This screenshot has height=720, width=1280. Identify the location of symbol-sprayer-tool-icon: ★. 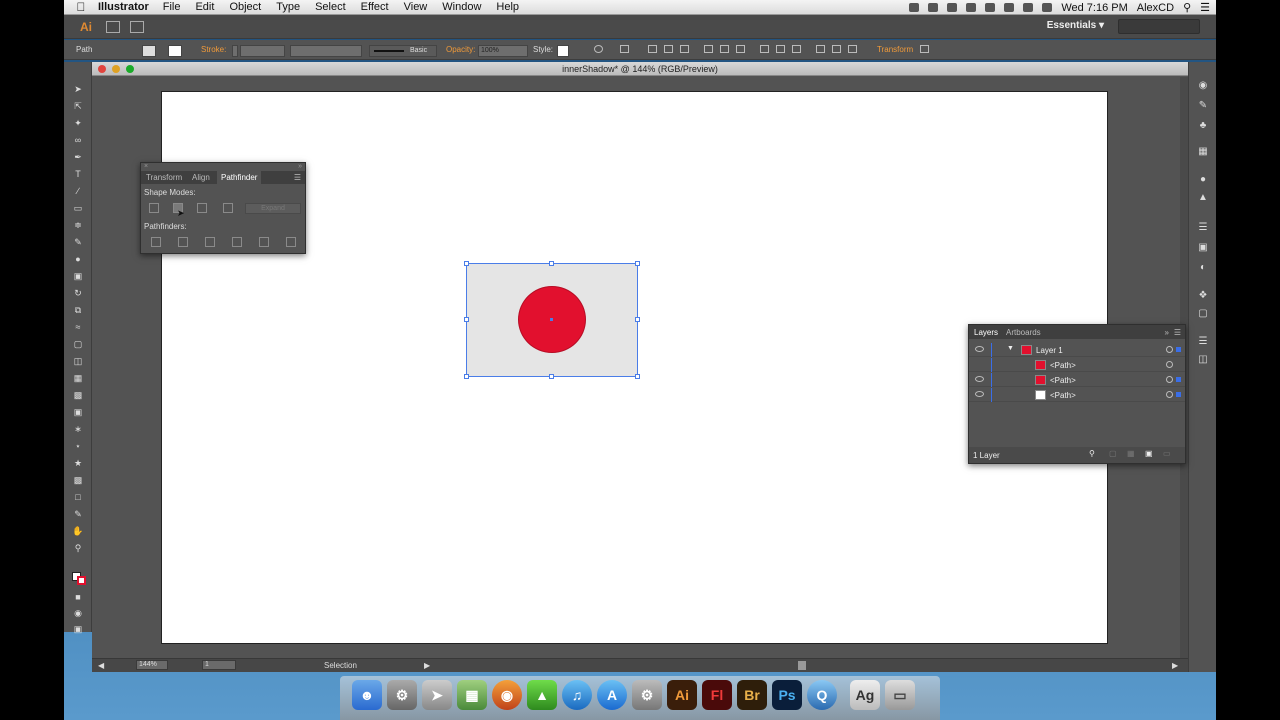
(78, 463).